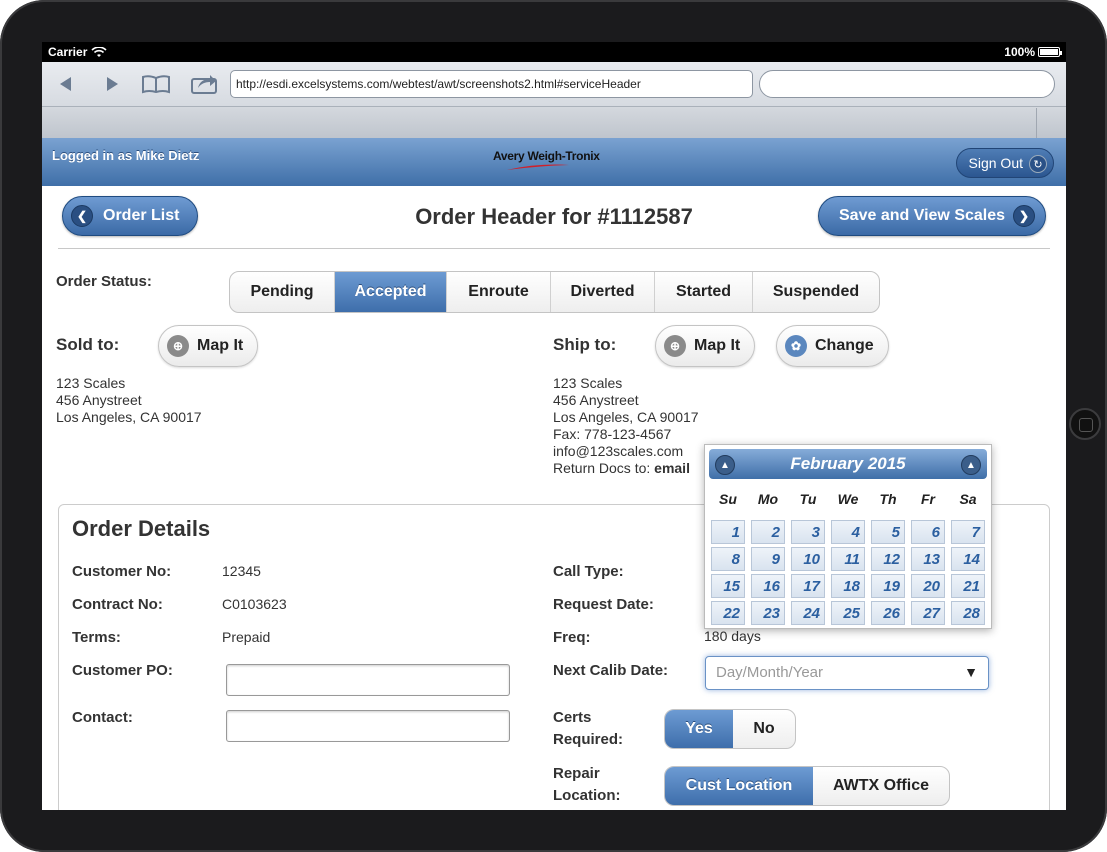 The height and width of the screenshot is (852, 1107). What do you see at coordinates (888, 532) in the screenshot?
I see `calendar-day: 5` at bounding box center [888, 532].